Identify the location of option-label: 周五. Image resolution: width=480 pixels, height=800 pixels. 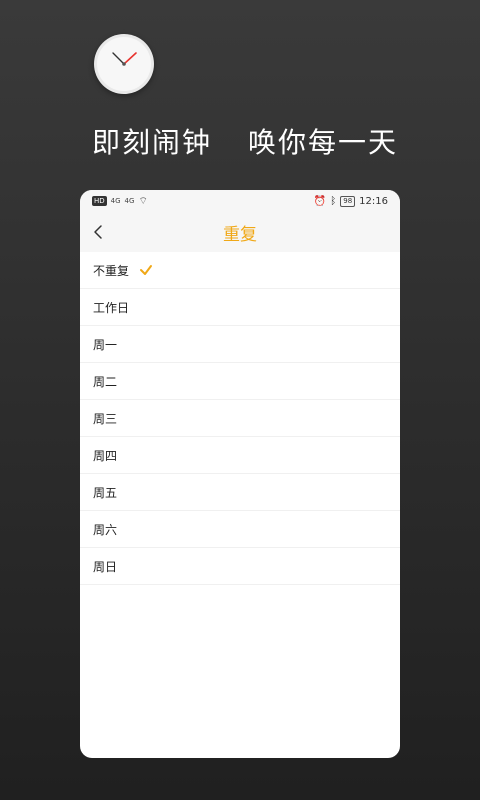
(105, 492).